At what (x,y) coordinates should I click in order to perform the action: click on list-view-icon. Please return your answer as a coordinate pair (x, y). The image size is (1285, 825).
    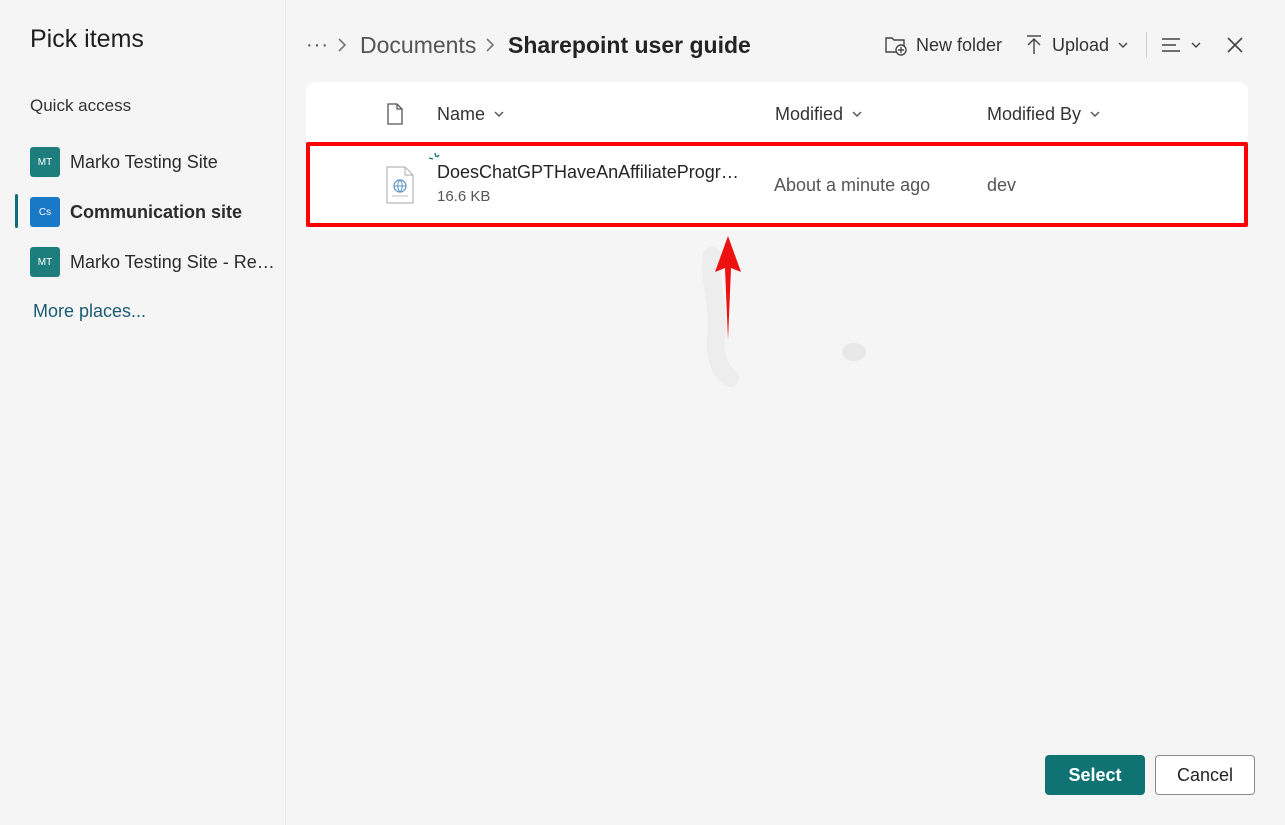
    Looking at the image, I should click on (1171, 45).